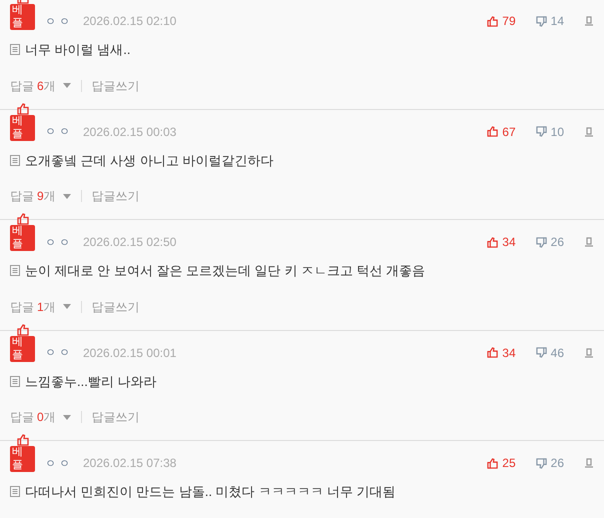  What do you see at coordinates (129, 353) in the screenshot?
I see `comment-date: 2026.02.15 00:01` at bounding box center [129, 353].